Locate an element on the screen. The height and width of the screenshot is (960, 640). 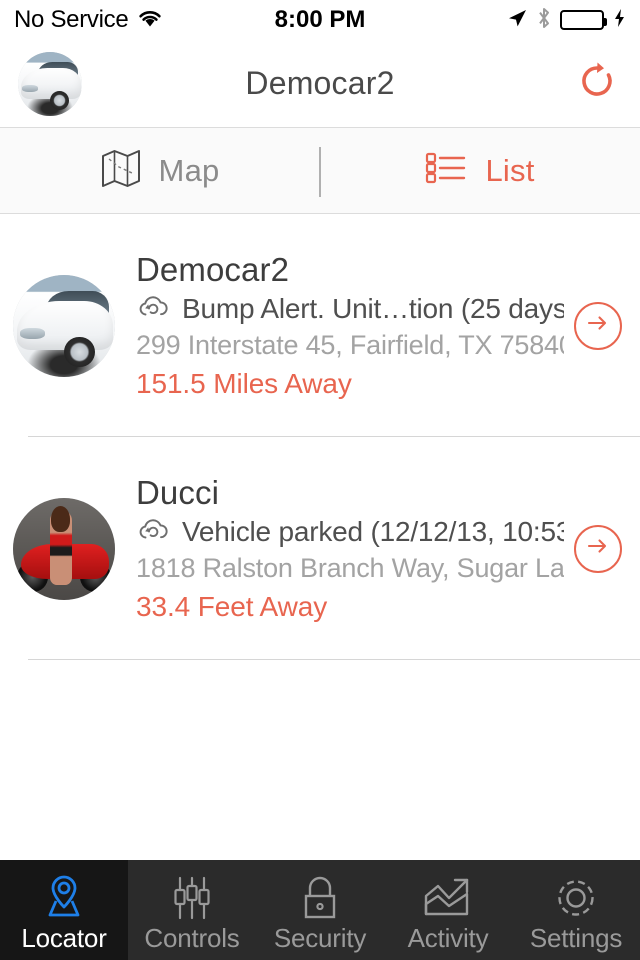
red-motorcycle-thumbnail is located at coordinates (64, 548).